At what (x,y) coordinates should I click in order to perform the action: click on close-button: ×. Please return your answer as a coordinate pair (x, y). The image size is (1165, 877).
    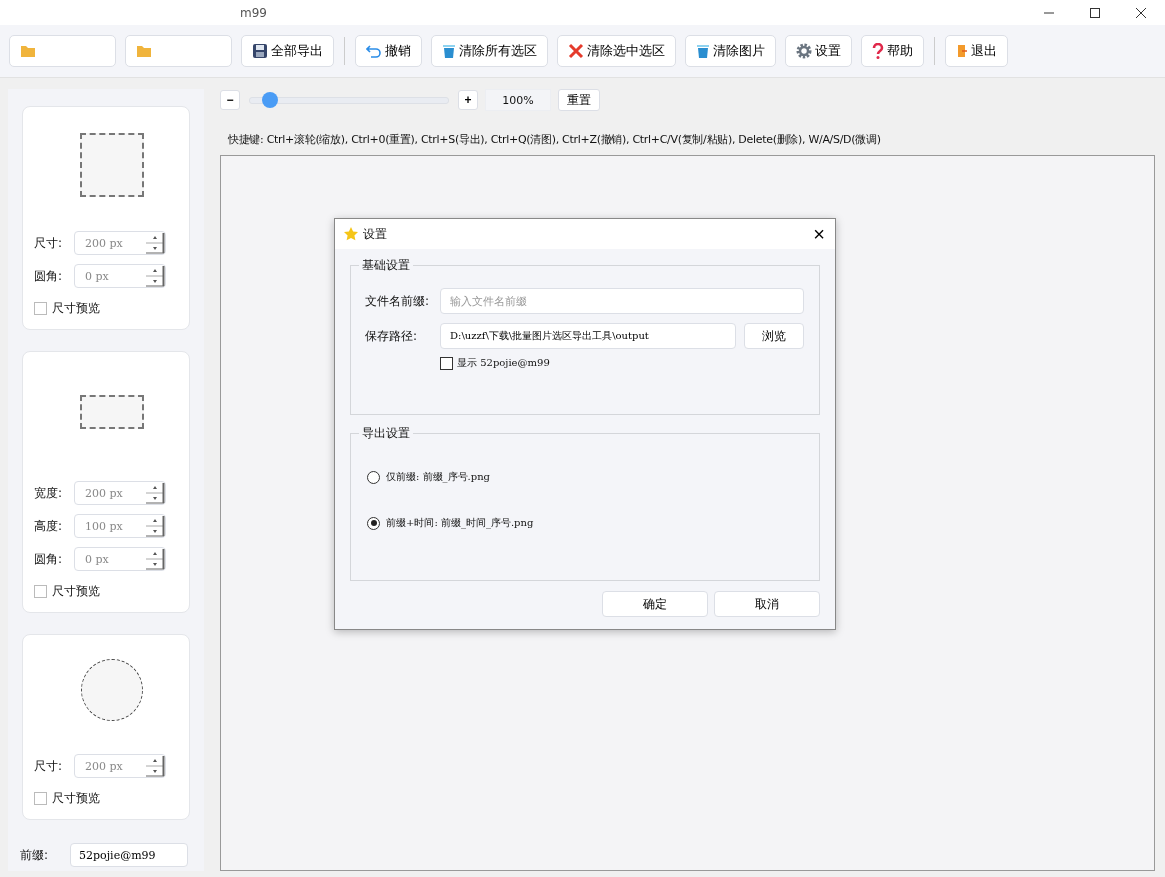
    Looking at the image, I should click on (819, 234).